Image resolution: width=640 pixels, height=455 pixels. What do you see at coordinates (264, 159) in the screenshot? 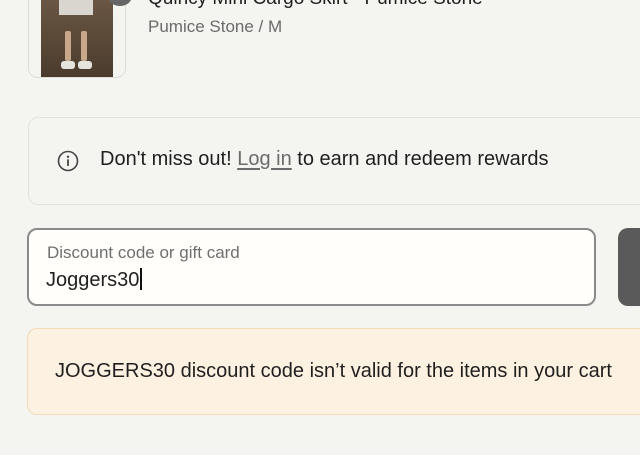
I see `login-link: Log in` at bounding box center [264, 159].